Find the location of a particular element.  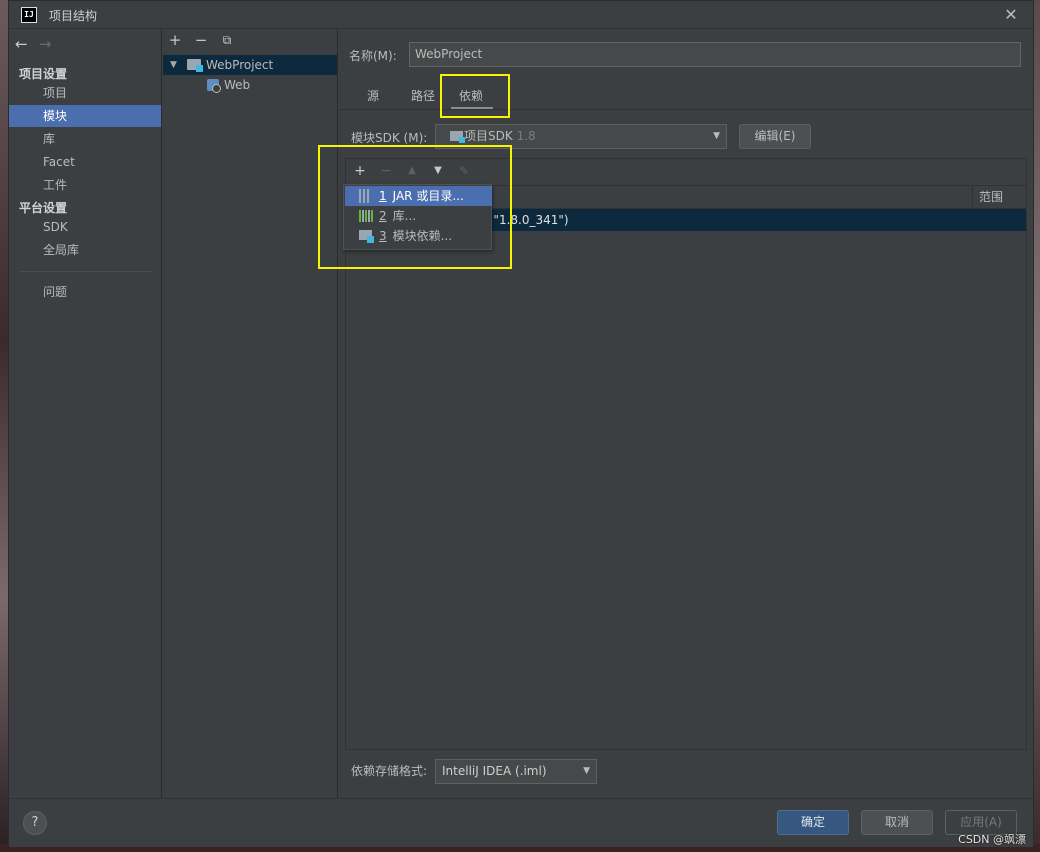

nav-item-problems: 问题 is located at coordinates (85, 292).